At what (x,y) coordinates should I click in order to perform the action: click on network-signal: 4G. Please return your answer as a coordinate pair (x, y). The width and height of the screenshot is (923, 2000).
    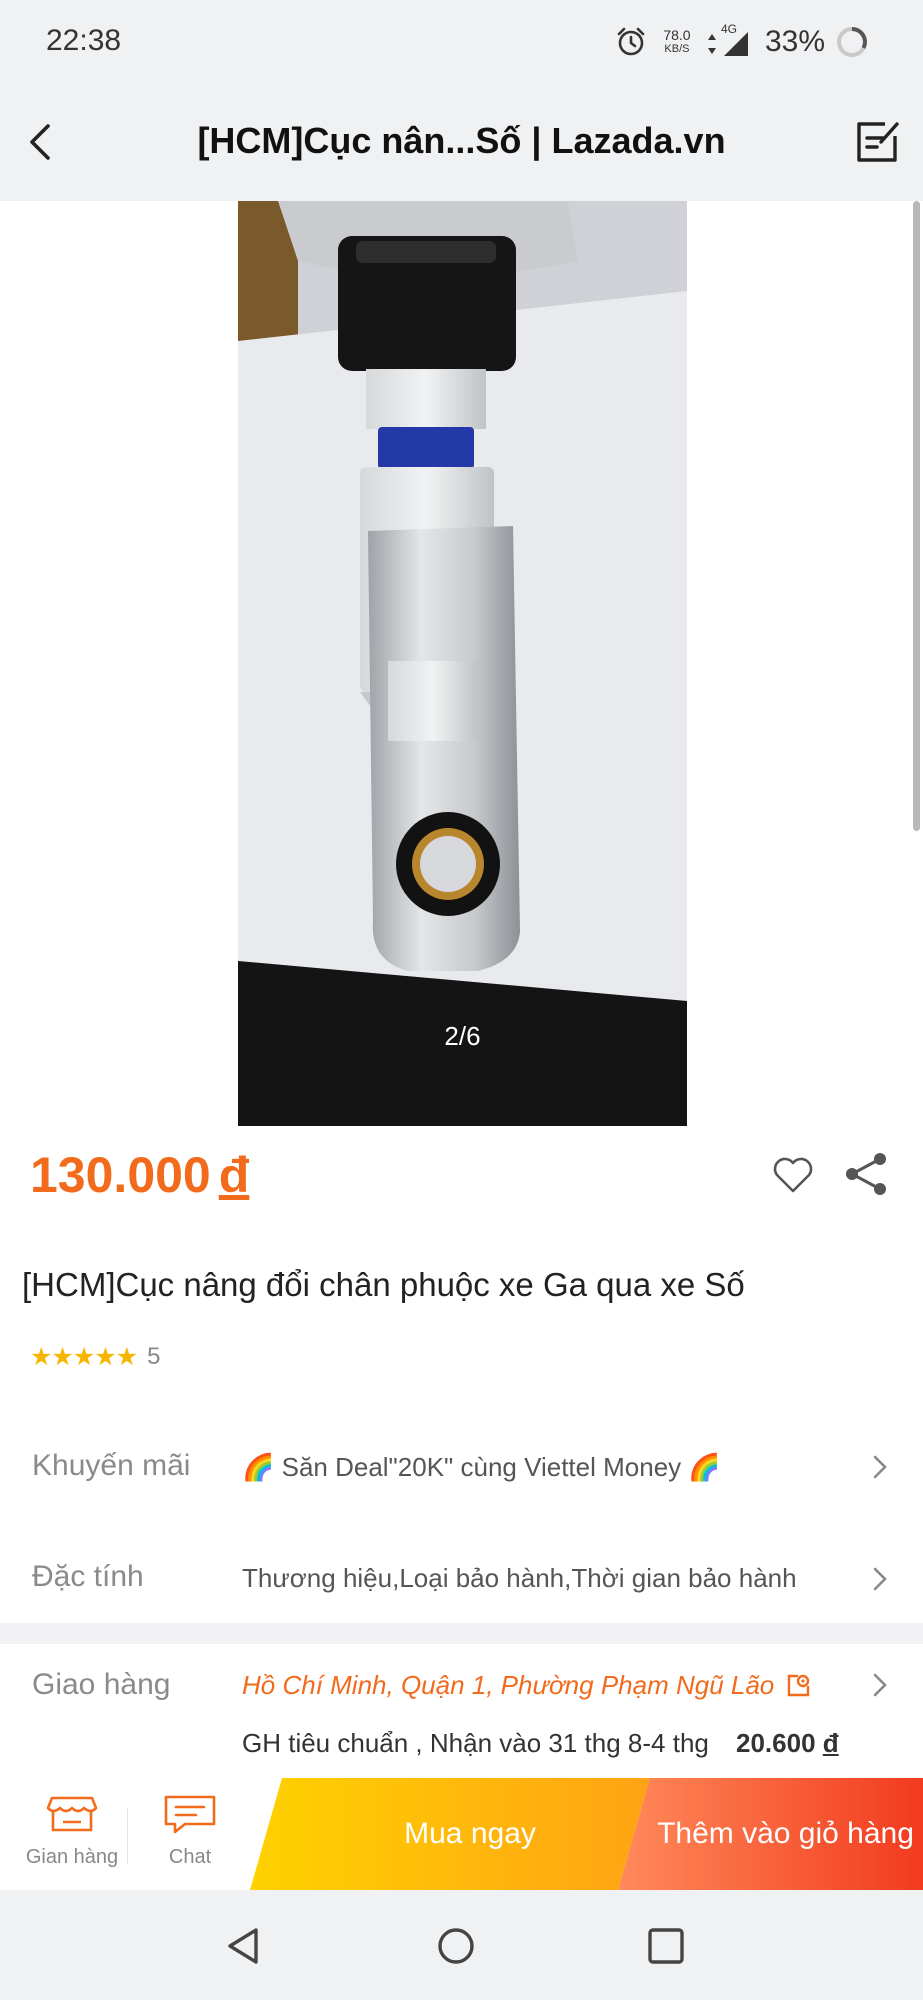
    Looking at the image, I should click on (729, 40).